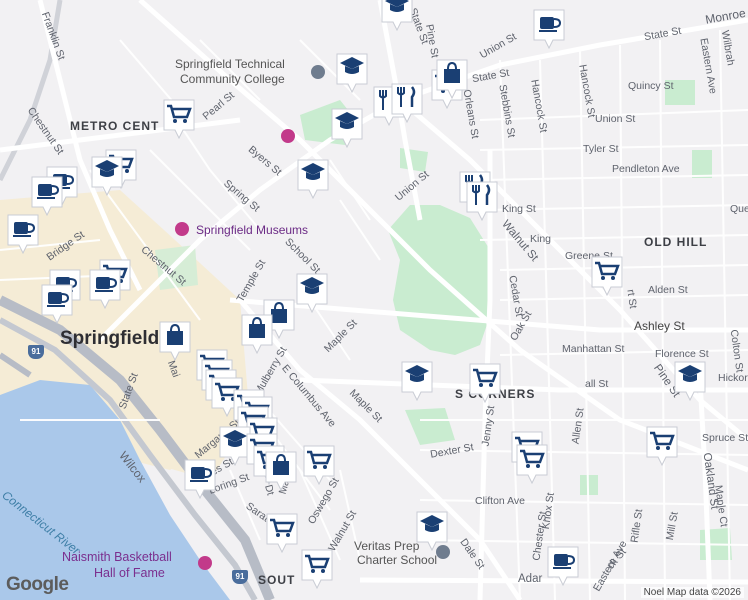  Describe the element at coordinates (37, 584) in the screenshot. I see `google-logo: Google` at that location.